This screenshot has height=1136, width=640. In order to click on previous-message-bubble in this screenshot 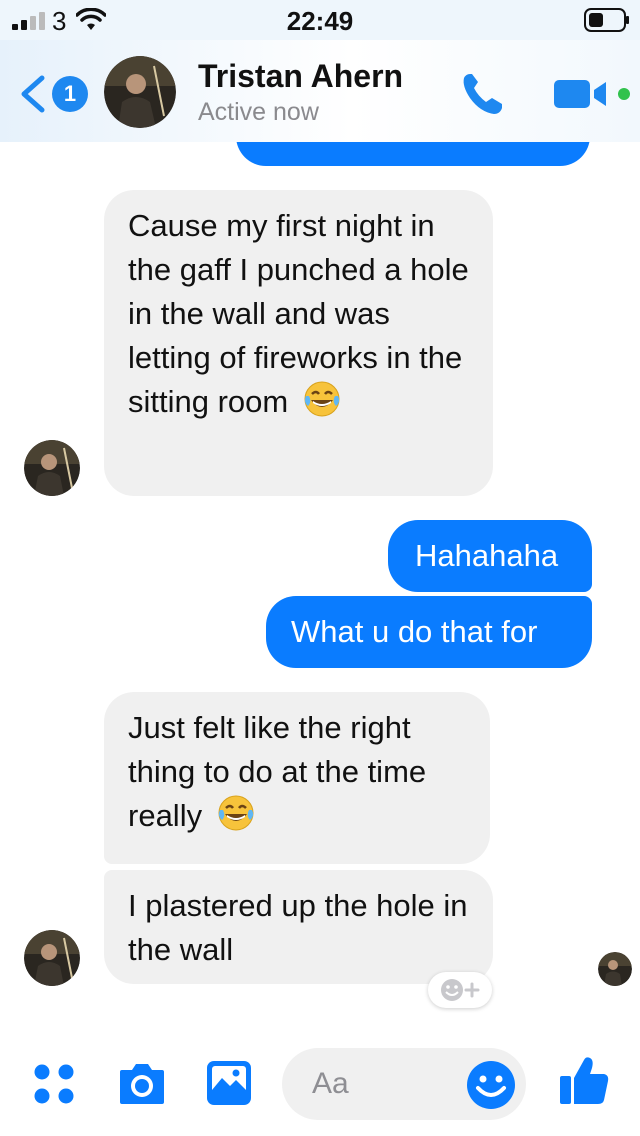, I will do `click(413, 154)`.